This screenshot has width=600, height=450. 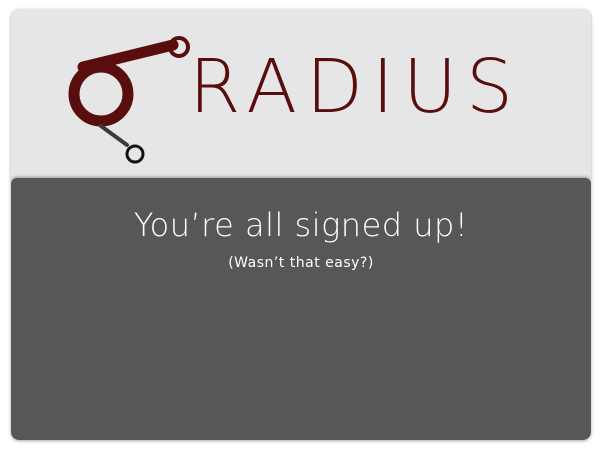 What do you see at coordinates (355, 87) in the screenshot?
I see `brand-wordmark: RADIUS` at bounding box center [355, 87].